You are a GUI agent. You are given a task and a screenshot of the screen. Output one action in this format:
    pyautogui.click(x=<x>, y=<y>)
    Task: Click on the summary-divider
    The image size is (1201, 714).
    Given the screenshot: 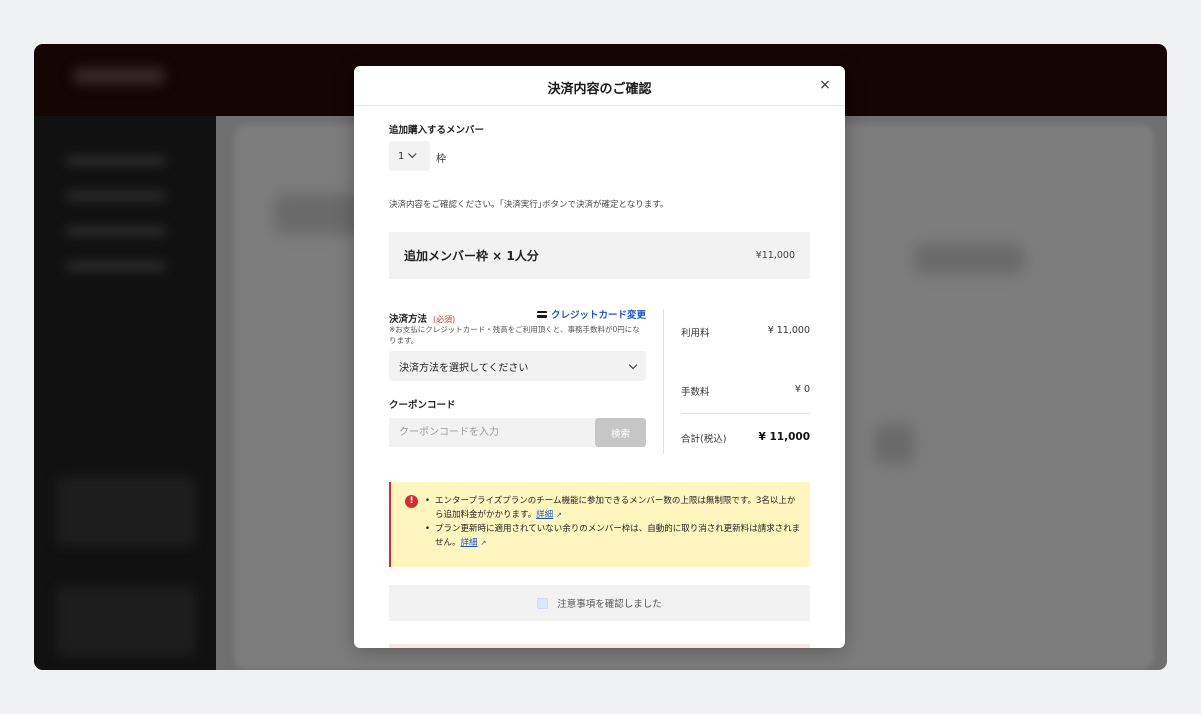 What is the action you would take?
    pyautogui.click(x=745, y=413)
    